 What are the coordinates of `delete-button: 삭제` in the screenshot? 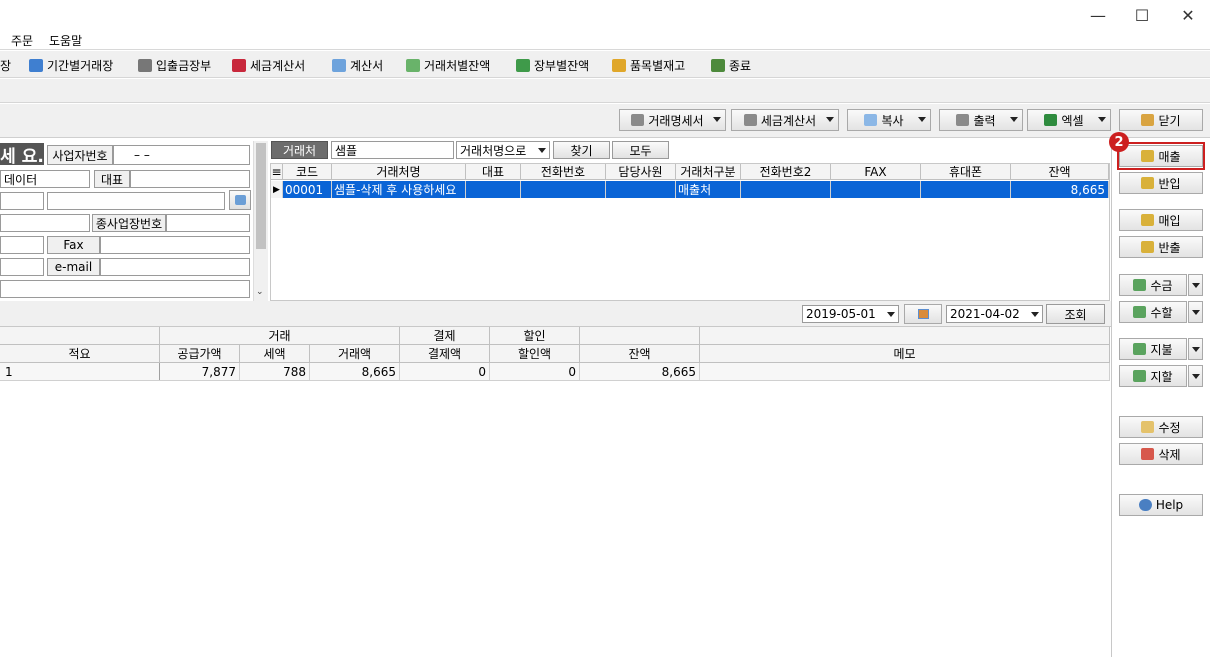 It's located at (1161, 454).